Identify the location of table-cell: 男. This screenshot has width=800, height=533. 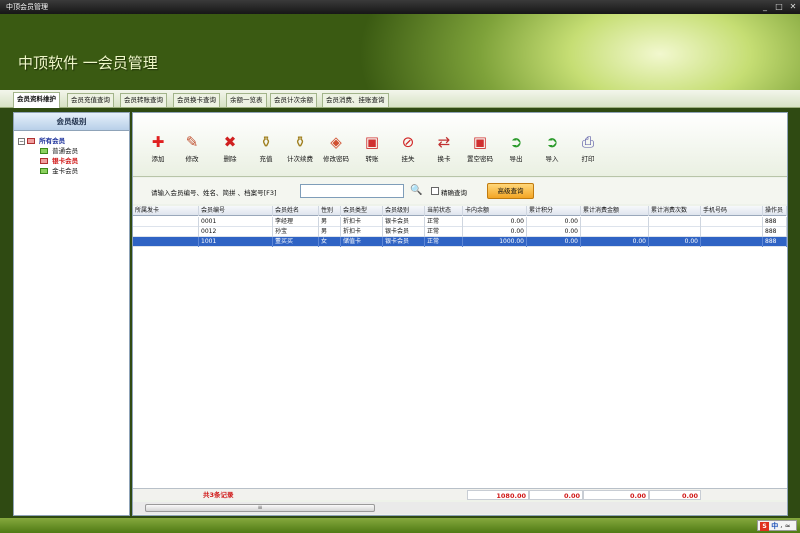
(330, 222).